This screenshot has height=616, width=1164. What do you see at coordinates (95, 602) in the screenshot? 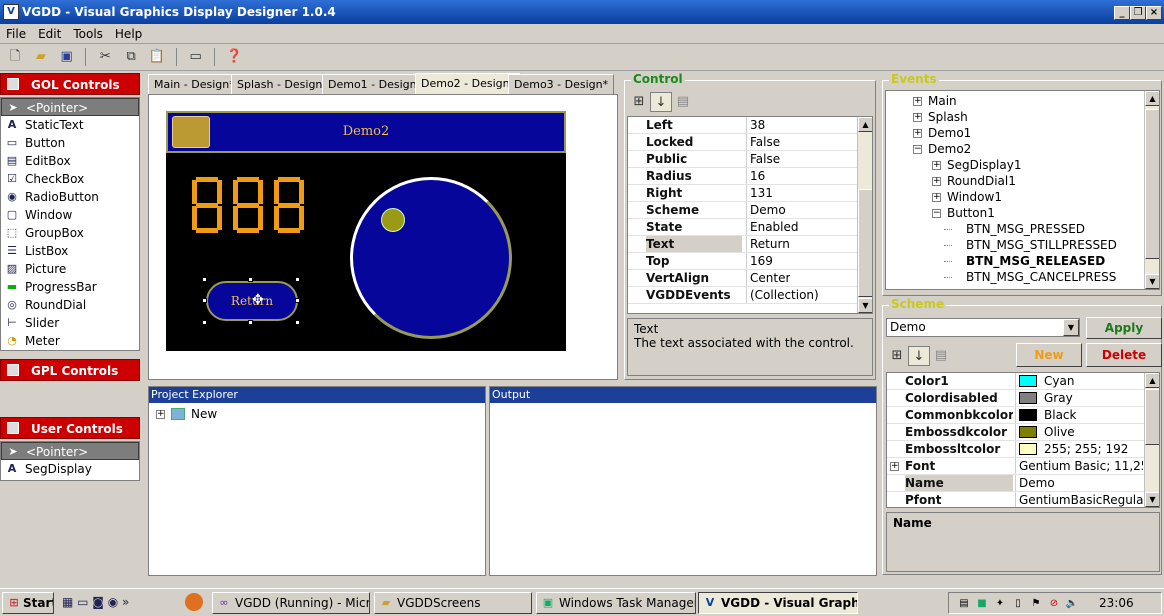
I see `quicklaunch-icons: ▦ ▭ ◙ ◉ »` at bounding box center [95, 602].